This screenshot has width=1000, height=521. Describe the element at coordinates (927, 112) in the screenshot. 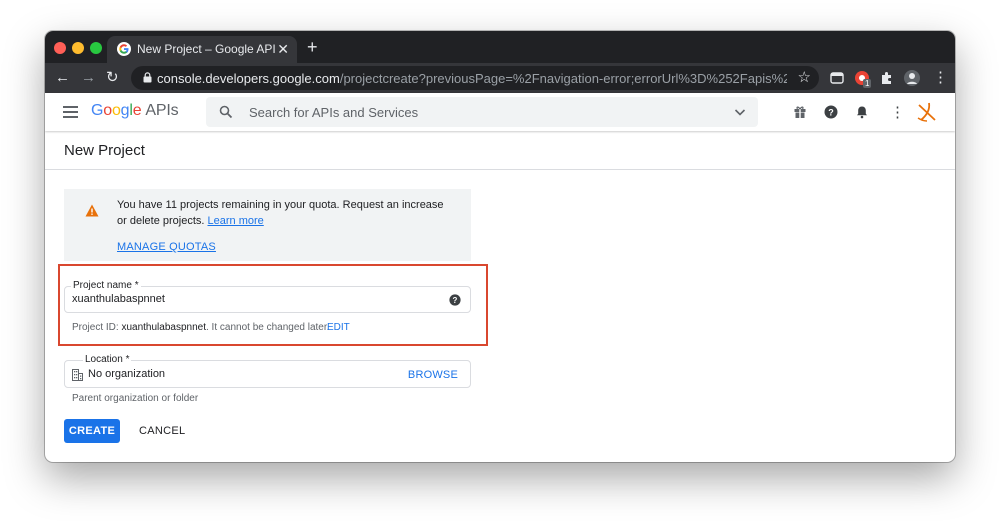

I see `account-avatar-icon` at that location.